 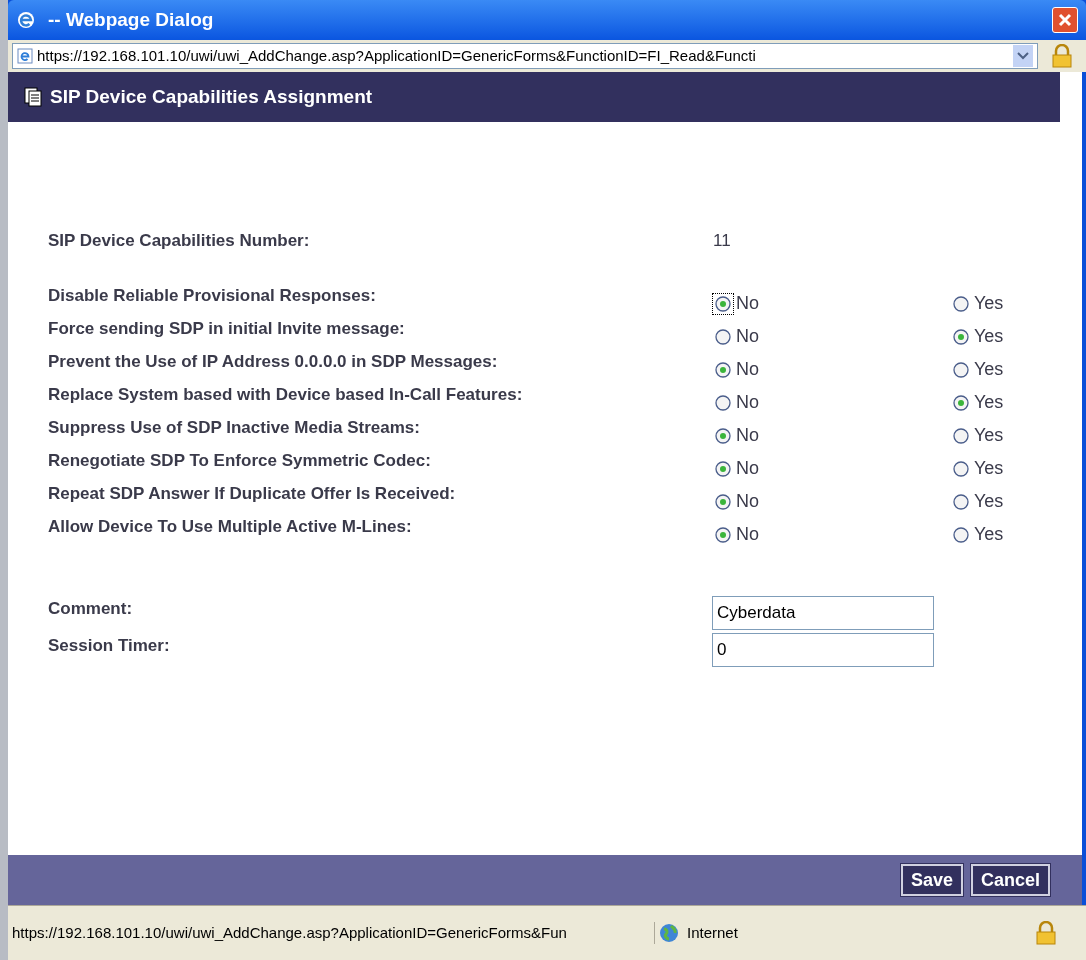 I want to click on setting-label: Replace System based with Device based In-Call Features:, so click(x=286, y=395).